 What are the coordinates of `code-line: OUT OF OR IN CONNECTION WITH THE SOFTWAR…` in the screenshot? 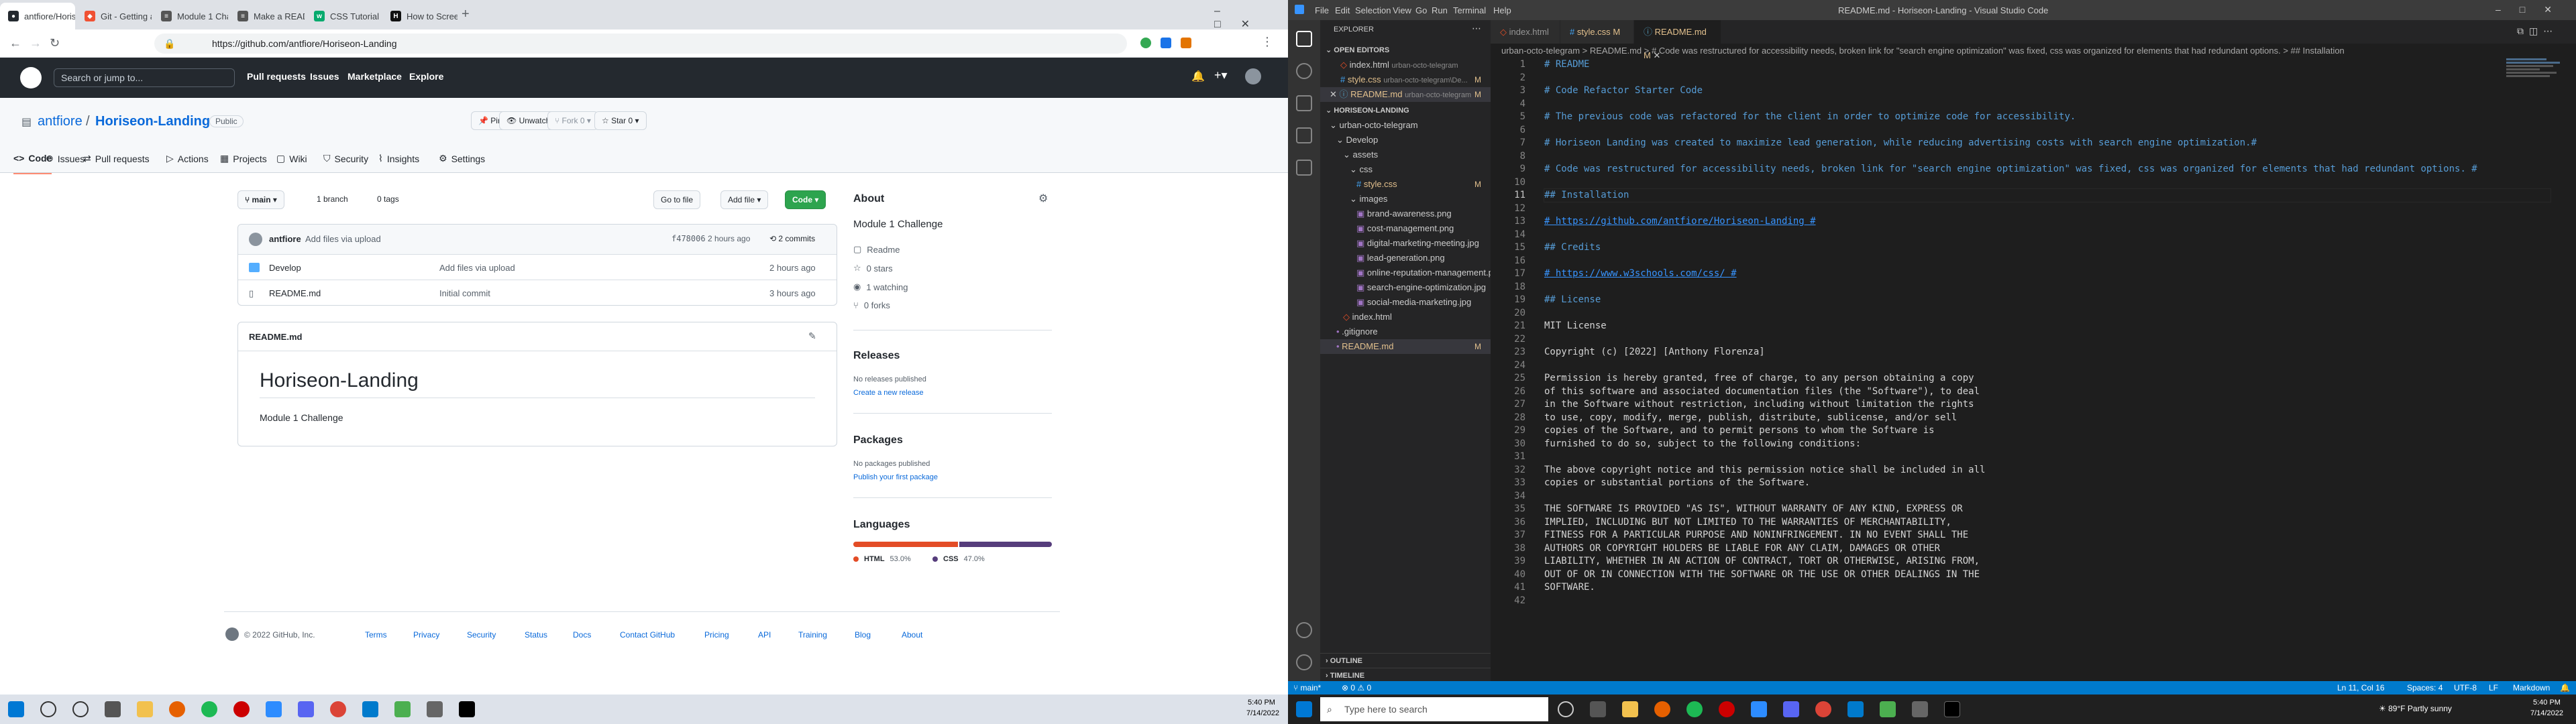 It's located at (1762, 574).